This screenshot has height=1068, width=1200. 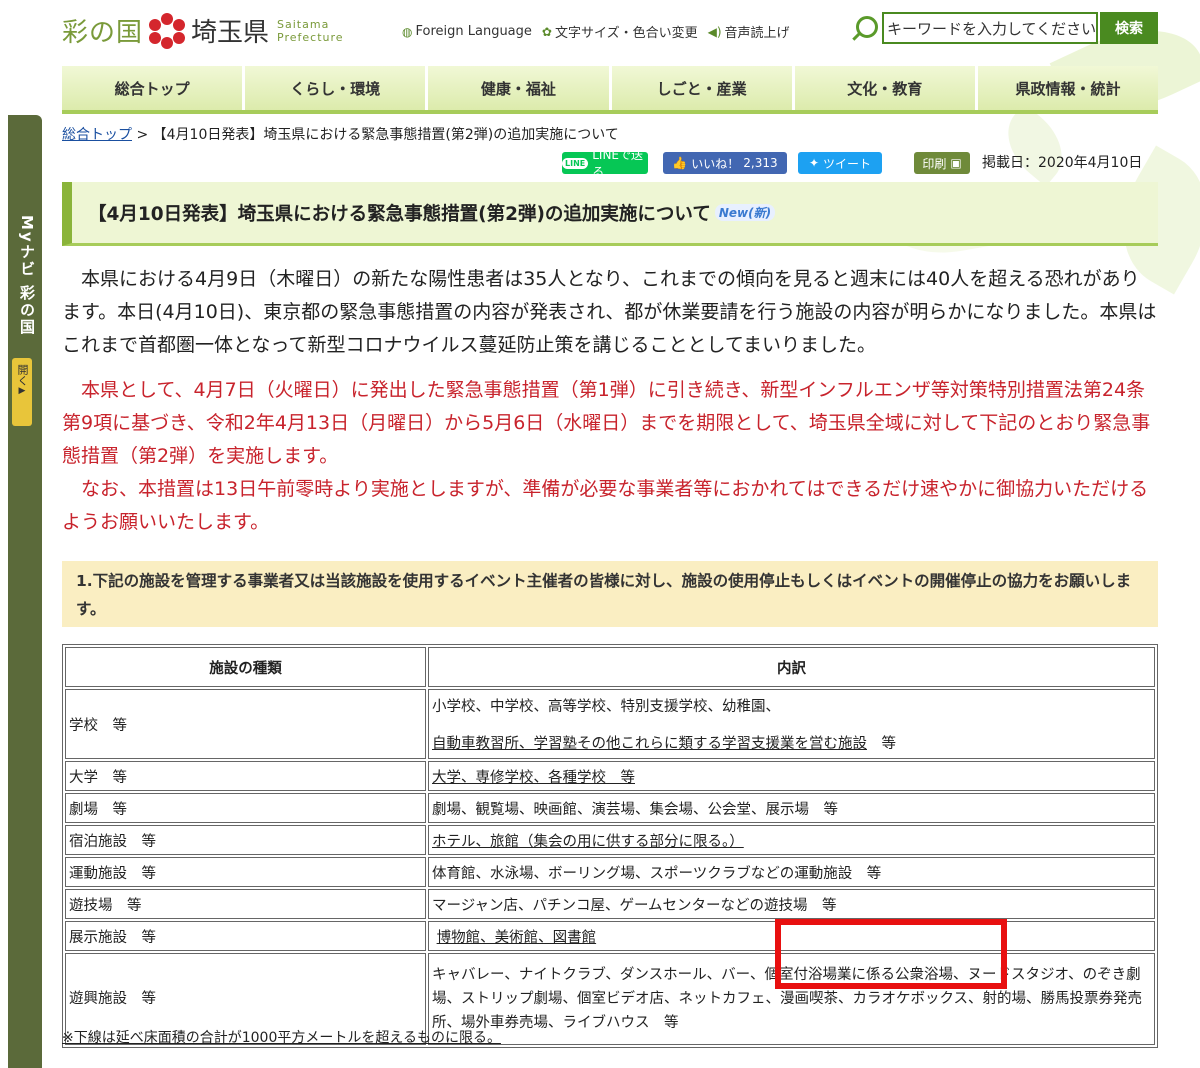 What do you see at coordinates (1129, 28) in the screenshot?
I see `search-button: 検索` at bounding box center [1129, 28].